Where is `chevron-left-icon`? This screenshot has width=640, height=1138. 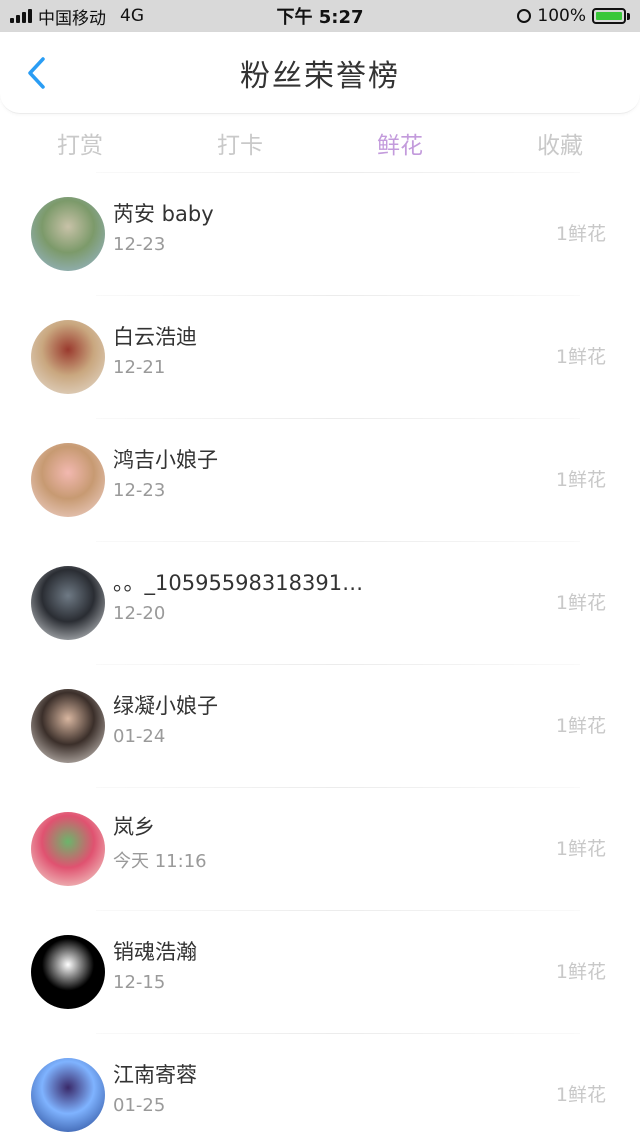
chevron-left-icon is located at coordinates (36, 73).